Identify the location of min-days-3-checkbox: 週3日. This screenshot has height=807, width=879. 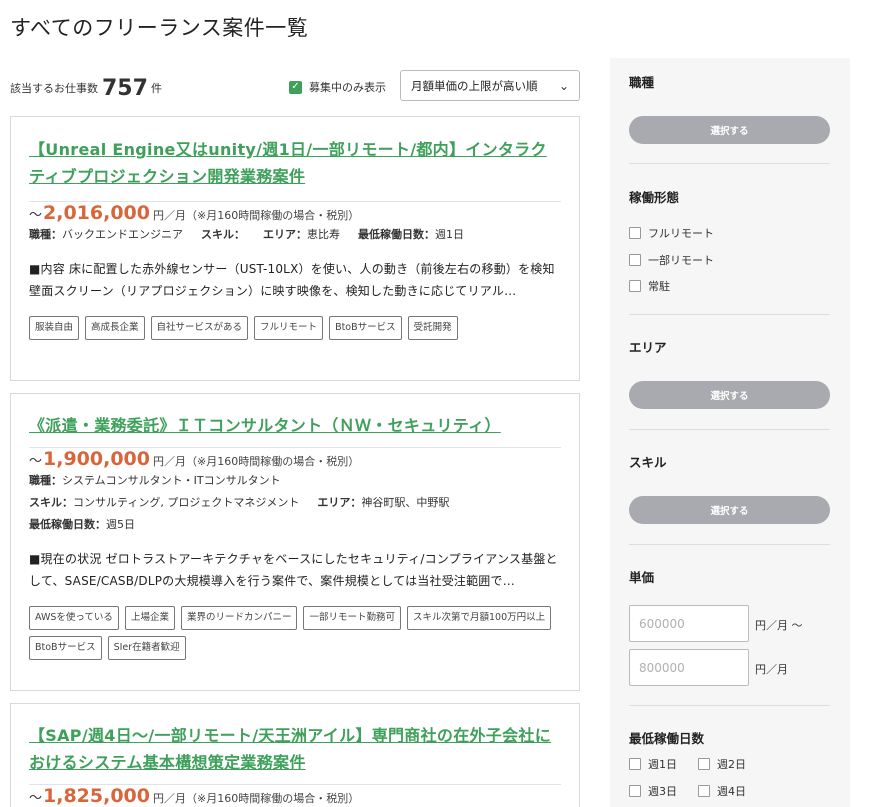
(653, 791).